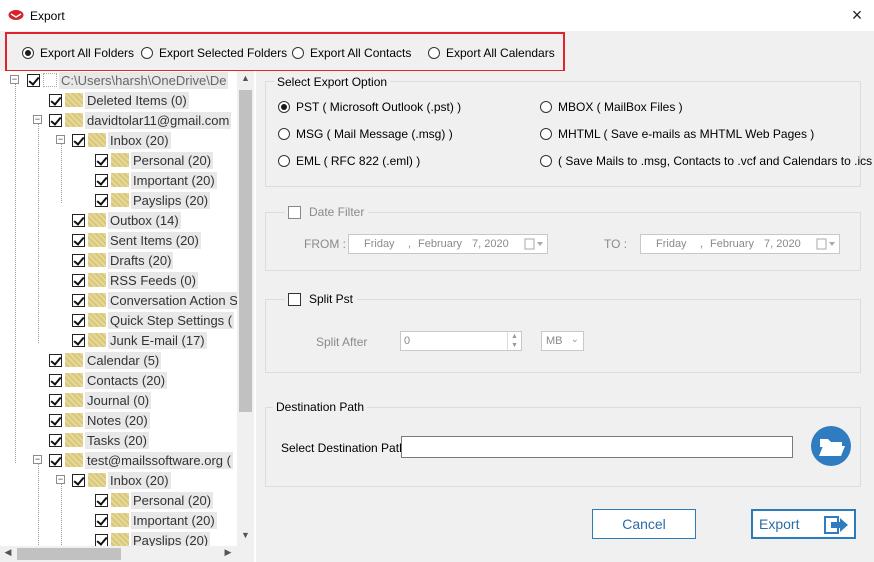  What do you see at coordinates (574, 339) in the screenshot?
I see `chevron-down-icon: ⌄` at bounding box center [574, 339].